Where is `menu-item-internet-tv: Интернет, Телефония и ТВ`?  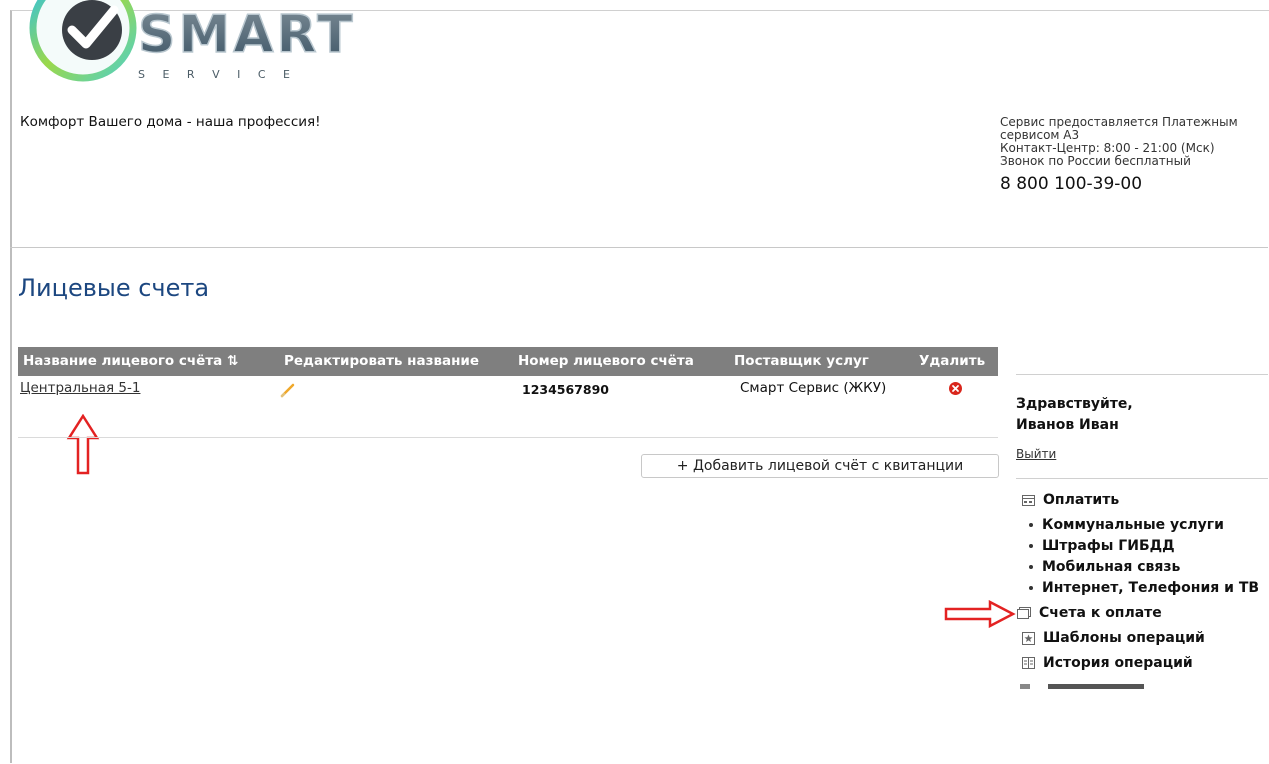 menu-item-internet-tv: Интернет, Телефония и ТВ is located at coordinates (1144, 588).